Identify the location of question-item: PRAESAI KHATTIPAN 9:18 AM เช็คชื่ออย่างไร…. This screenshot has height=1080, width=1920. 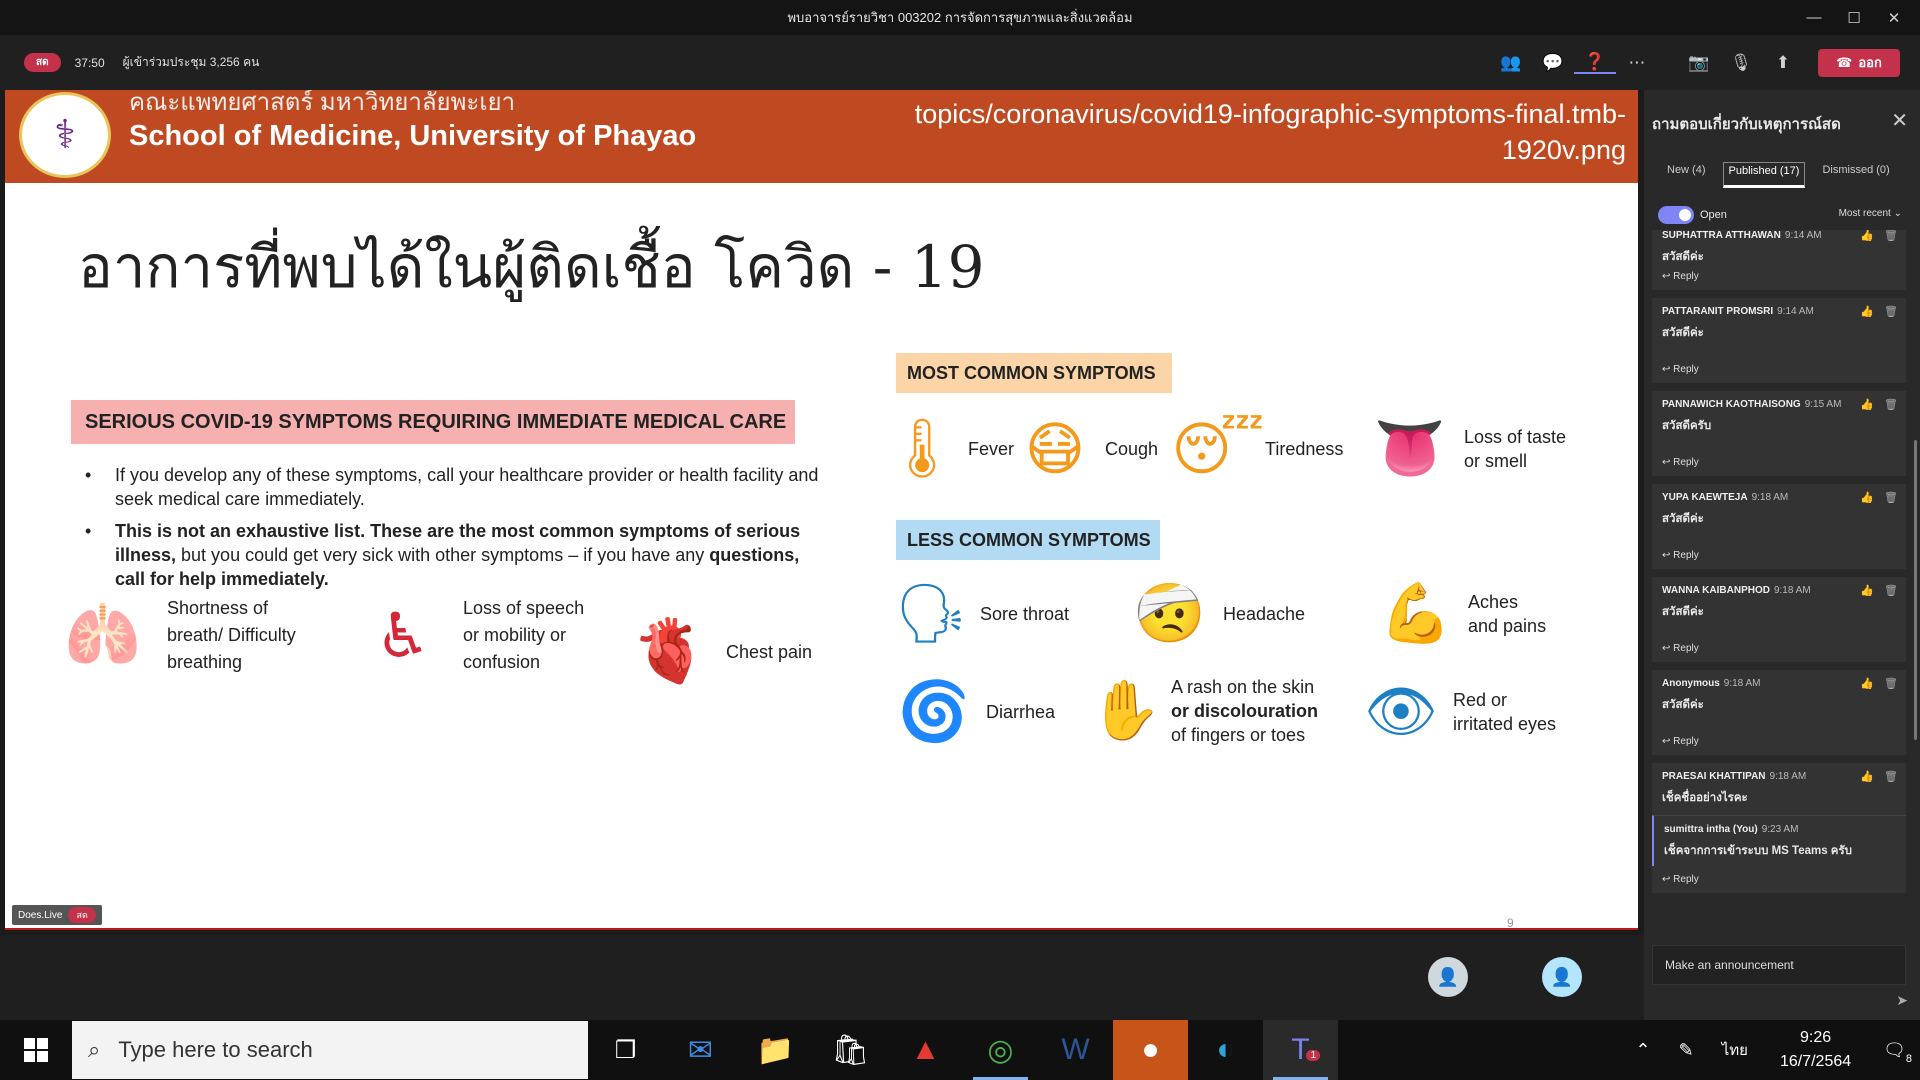
(1779, 828).